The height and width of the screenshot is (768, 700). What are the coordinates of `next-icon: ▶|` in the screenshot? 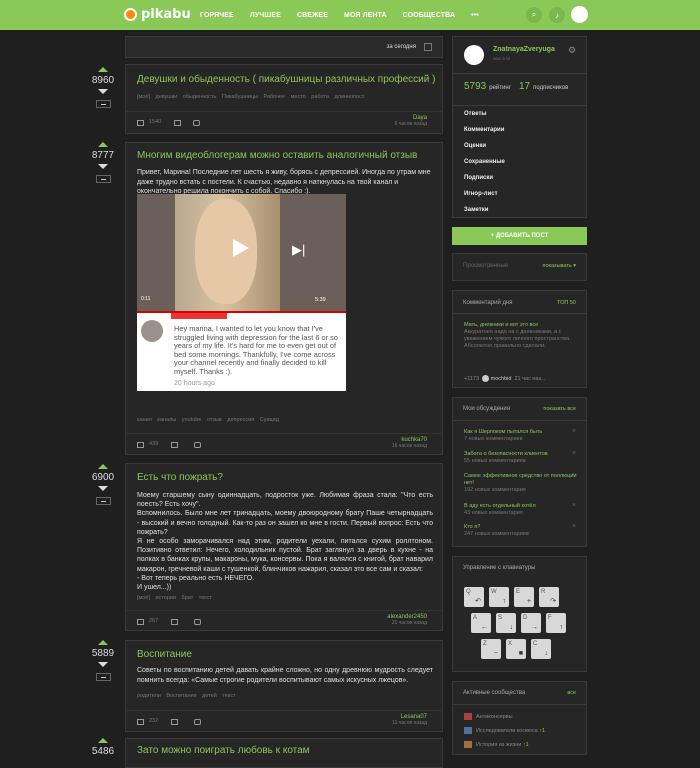 It's located at (298, 250).